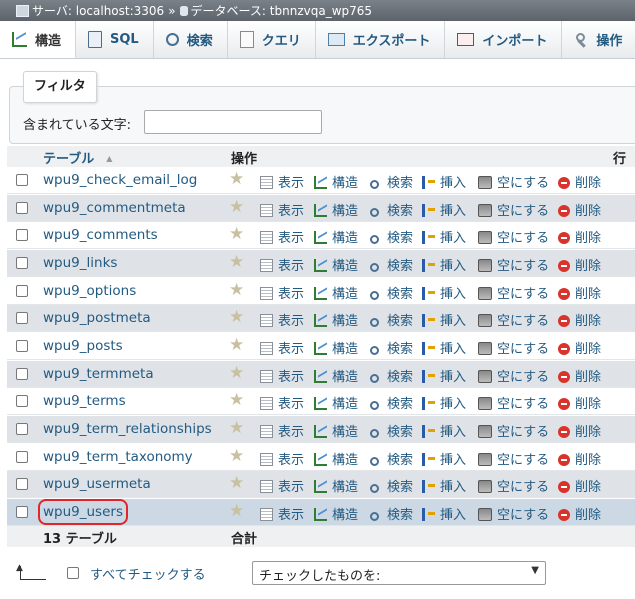  I want to click on tab-search: 検索, so click(190, 39).